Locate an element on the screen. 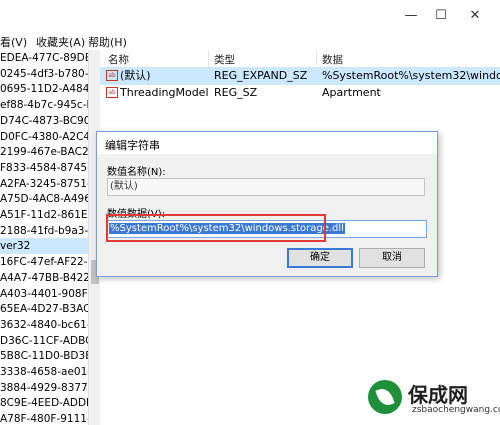  tree-item: 0245-4df3-b780-3 is located at coordinates (44, 74).